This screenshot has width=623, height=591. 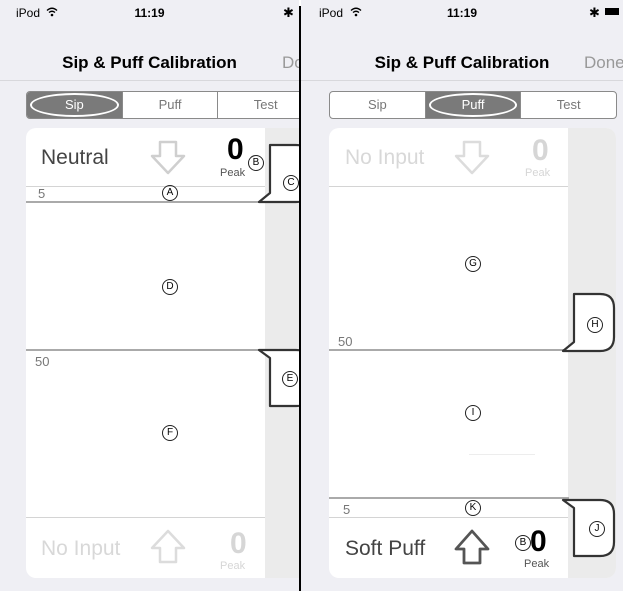 What do you see at coordinates (462, 51) in the screenshot?
I see `nav-bar: Sip & Puff Calibration Done` at bounding box center [462, 51].